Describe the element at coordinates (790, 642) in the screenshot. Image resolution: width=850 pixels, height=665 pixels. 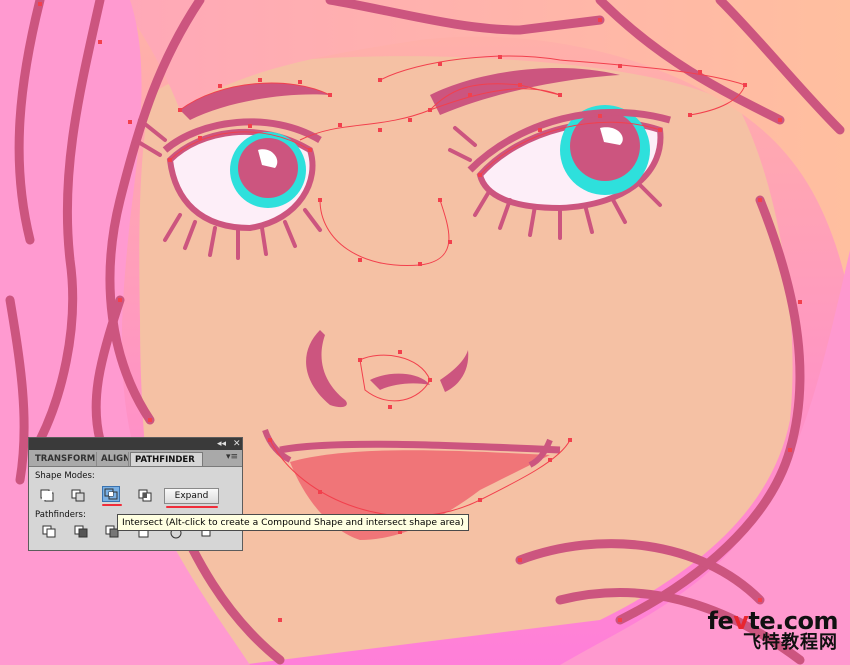
I see `watermark-chinese: 飞特教程网` at that location.